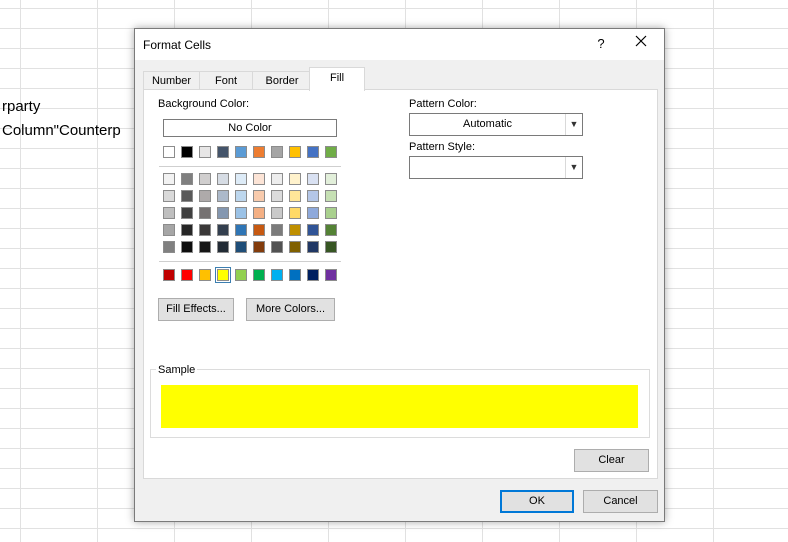 Image resolution: width=788 pixels, height=542 pixels. I want to click on tab-border: Border, so click(282, 80).